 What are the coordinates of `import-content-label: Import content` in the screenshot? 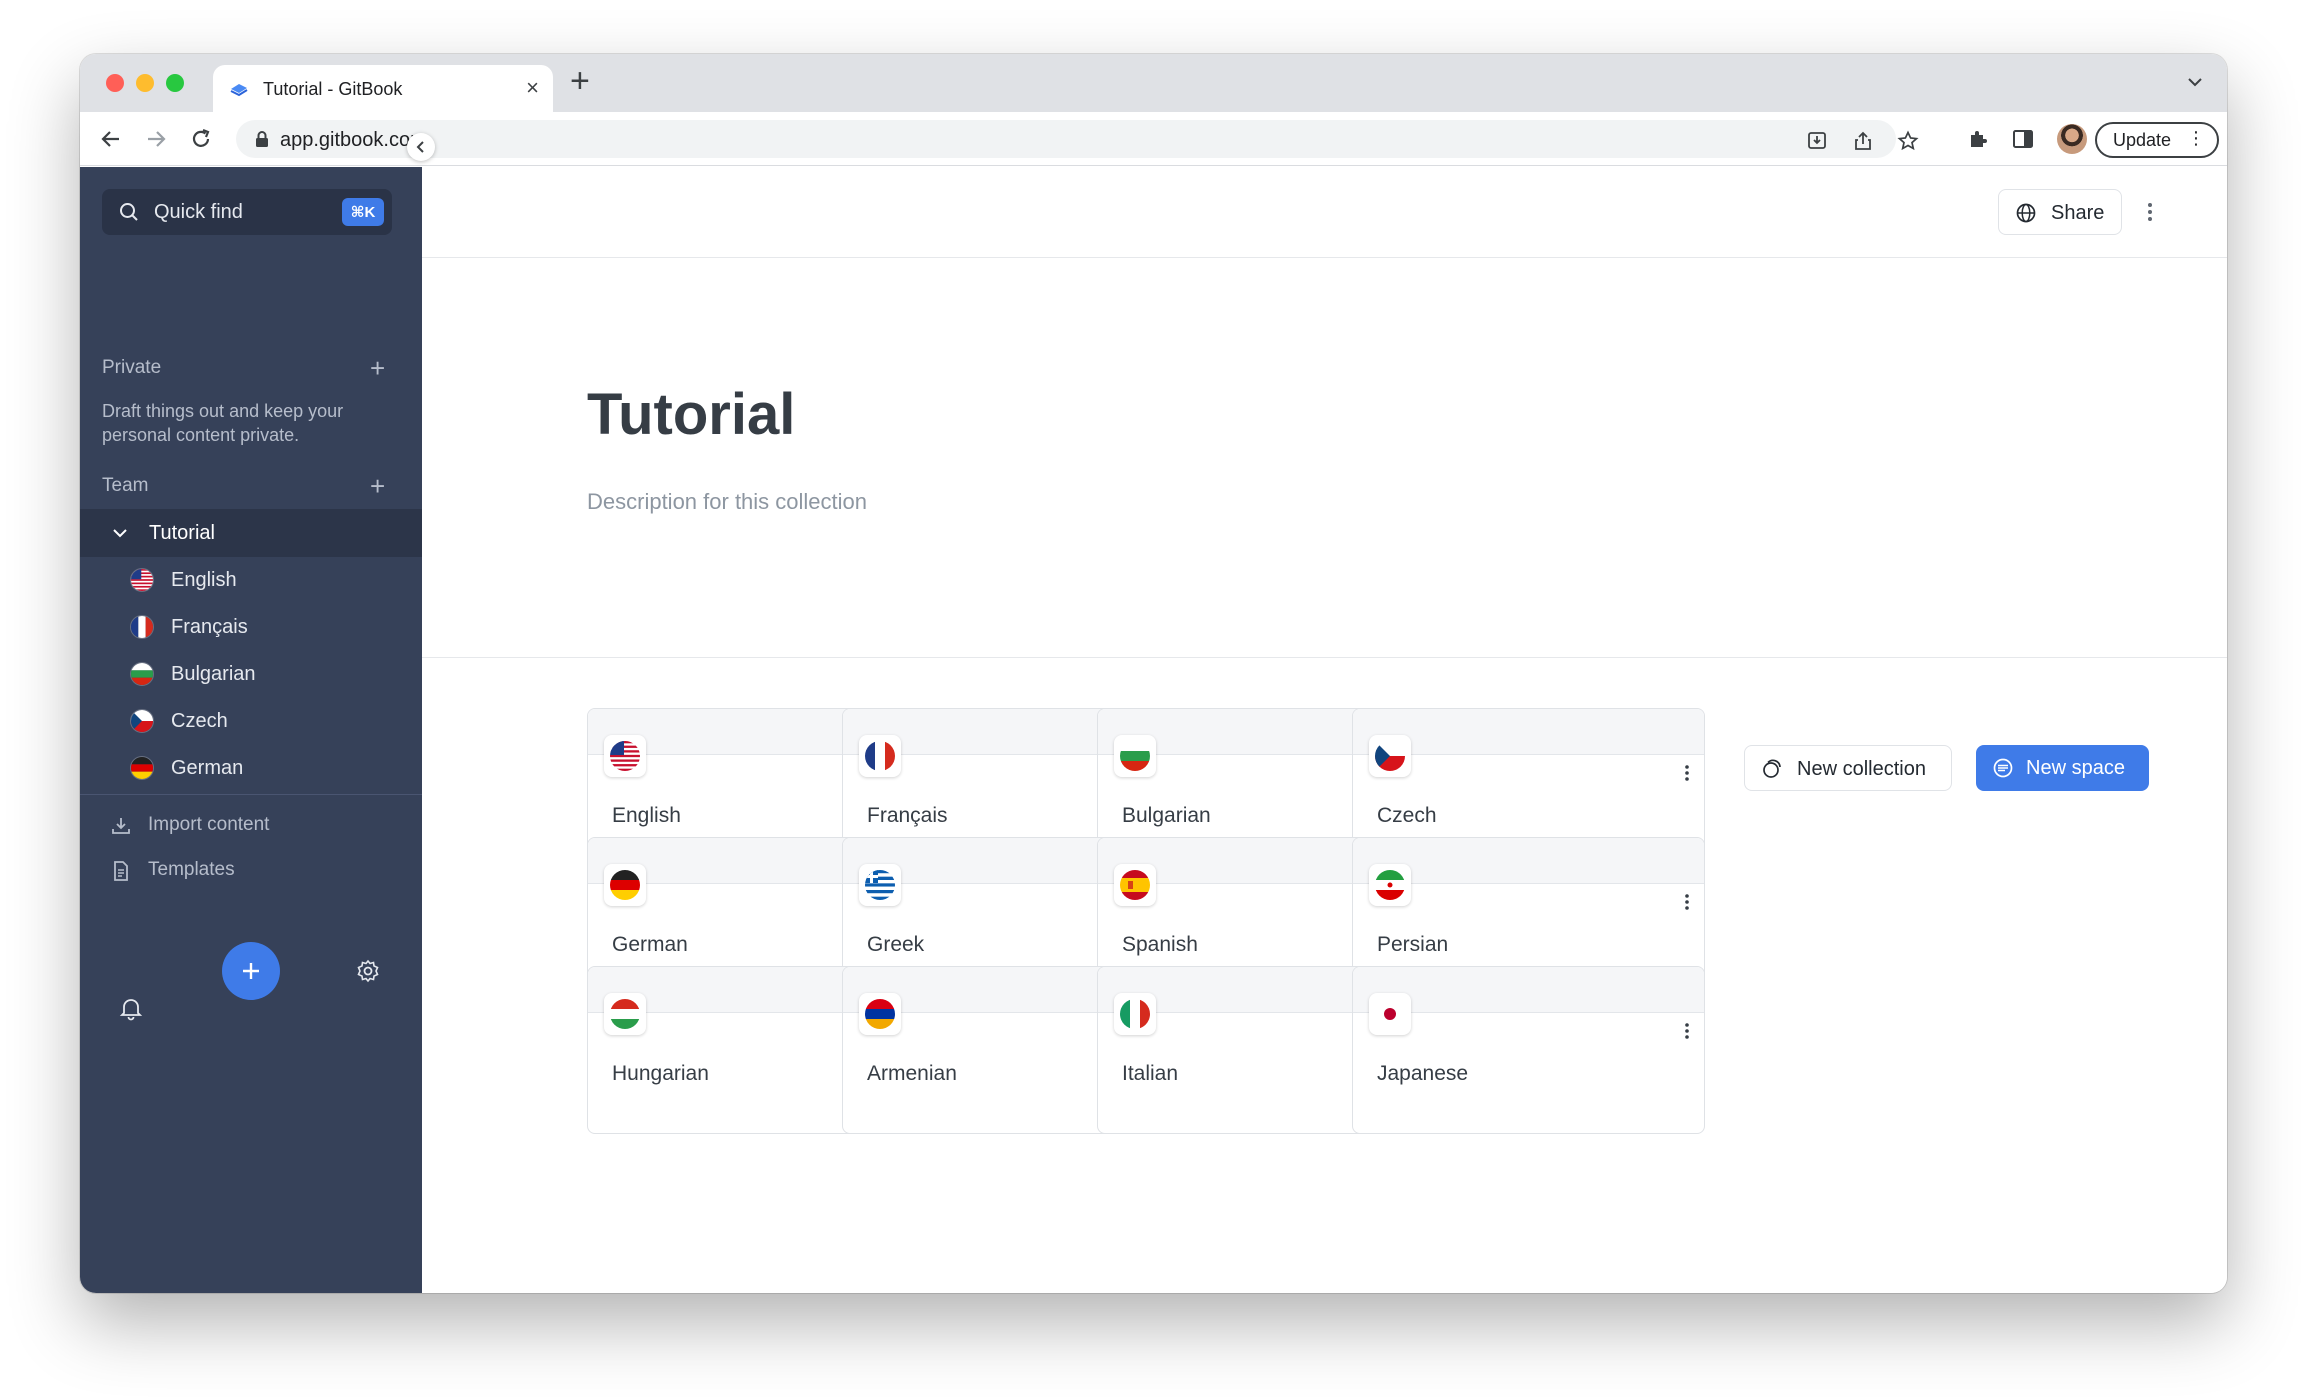 It's located at (209, 824).